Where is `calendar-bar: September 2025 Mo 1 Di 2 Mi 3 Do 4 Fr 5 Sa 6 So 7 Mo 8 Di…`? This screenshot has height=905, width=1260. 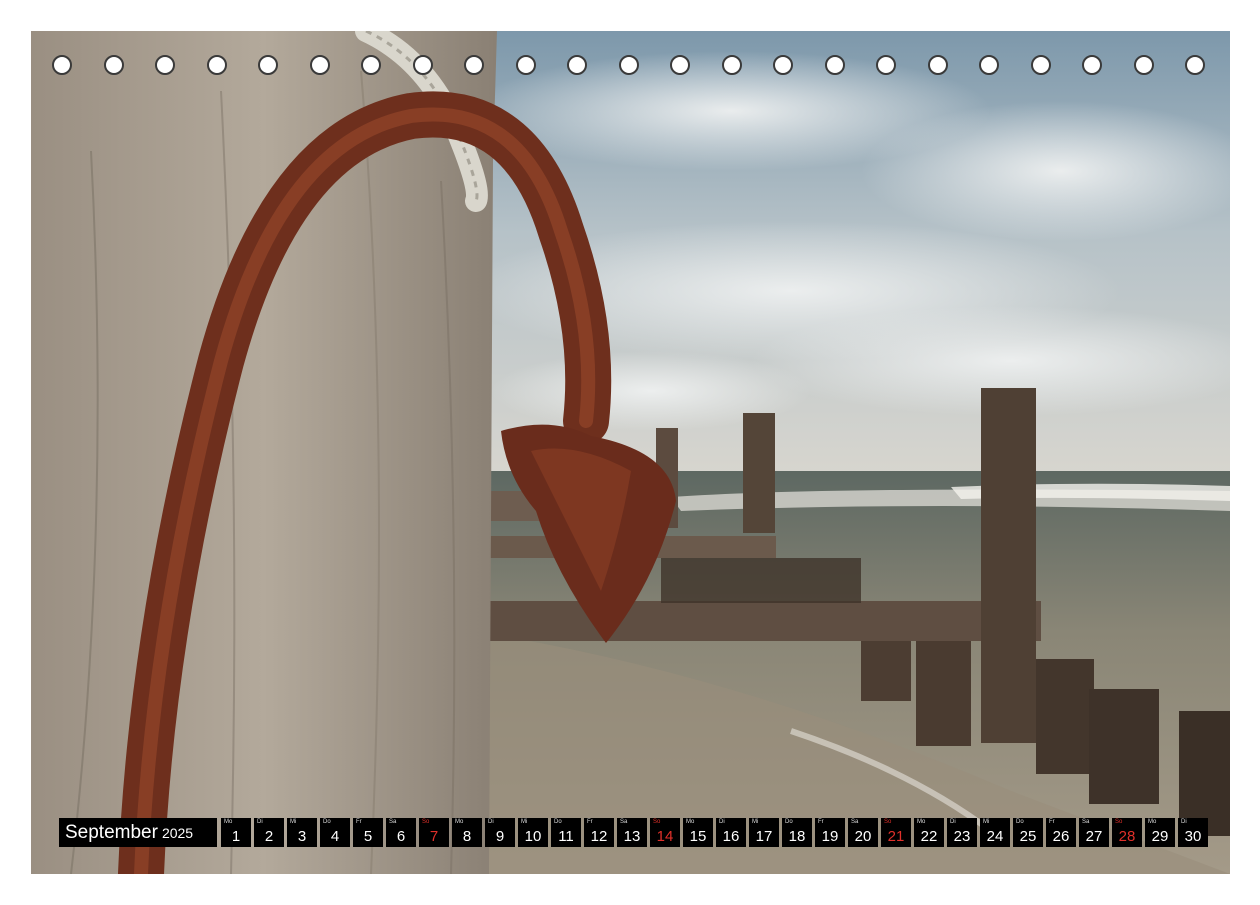 calendar-bar: September 2025 Mo 1 Di 2 Mi 3 Do 4 Fr 5 Sa 6 So 7 Mo 8 Di… is located at coordinates (634, 832).